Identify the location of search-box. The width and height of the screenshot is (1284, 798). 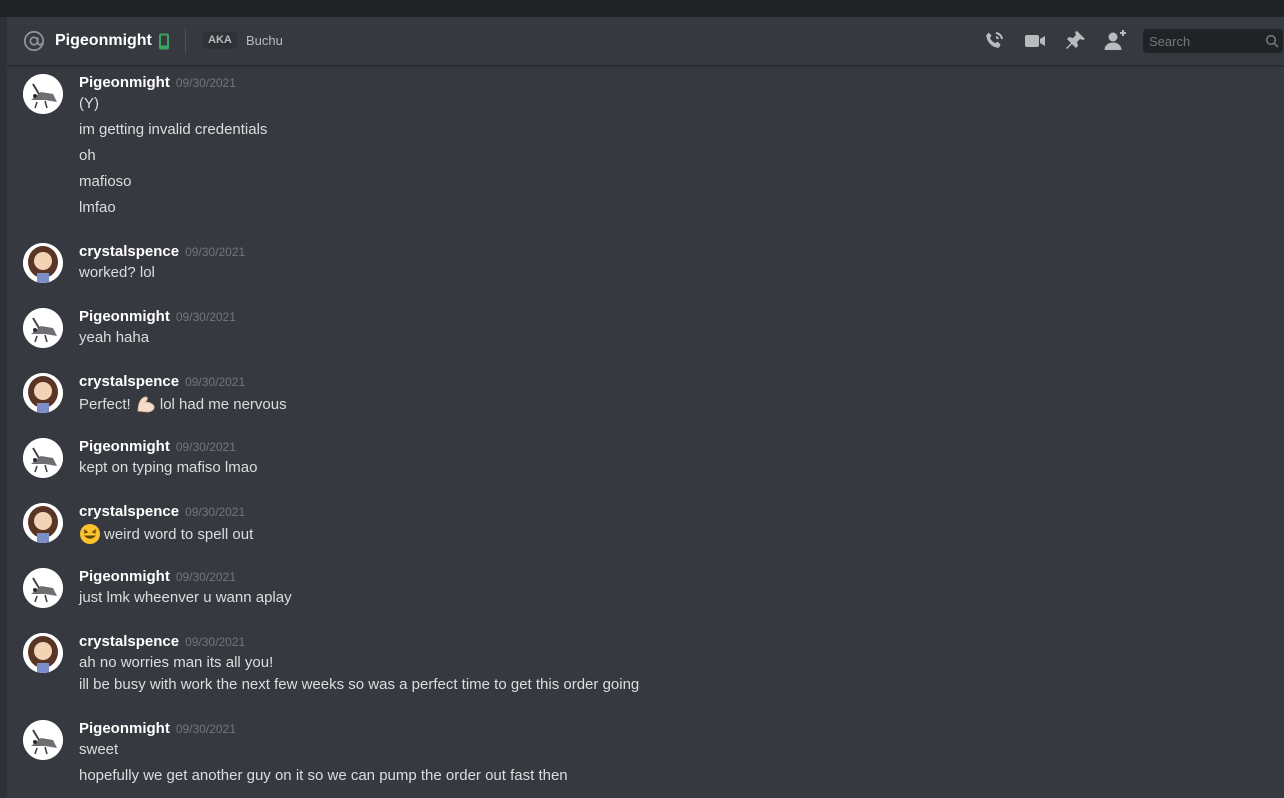
(1213, 41).